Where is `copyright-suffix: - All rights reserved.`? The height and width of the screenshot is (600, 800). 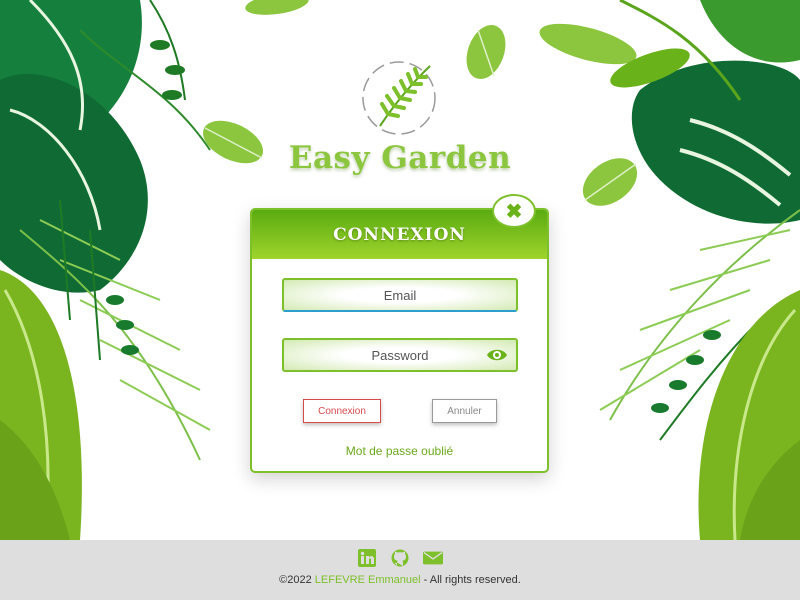 copyright-suffix: - All rights reserved. is located at coordinates (470, 580).